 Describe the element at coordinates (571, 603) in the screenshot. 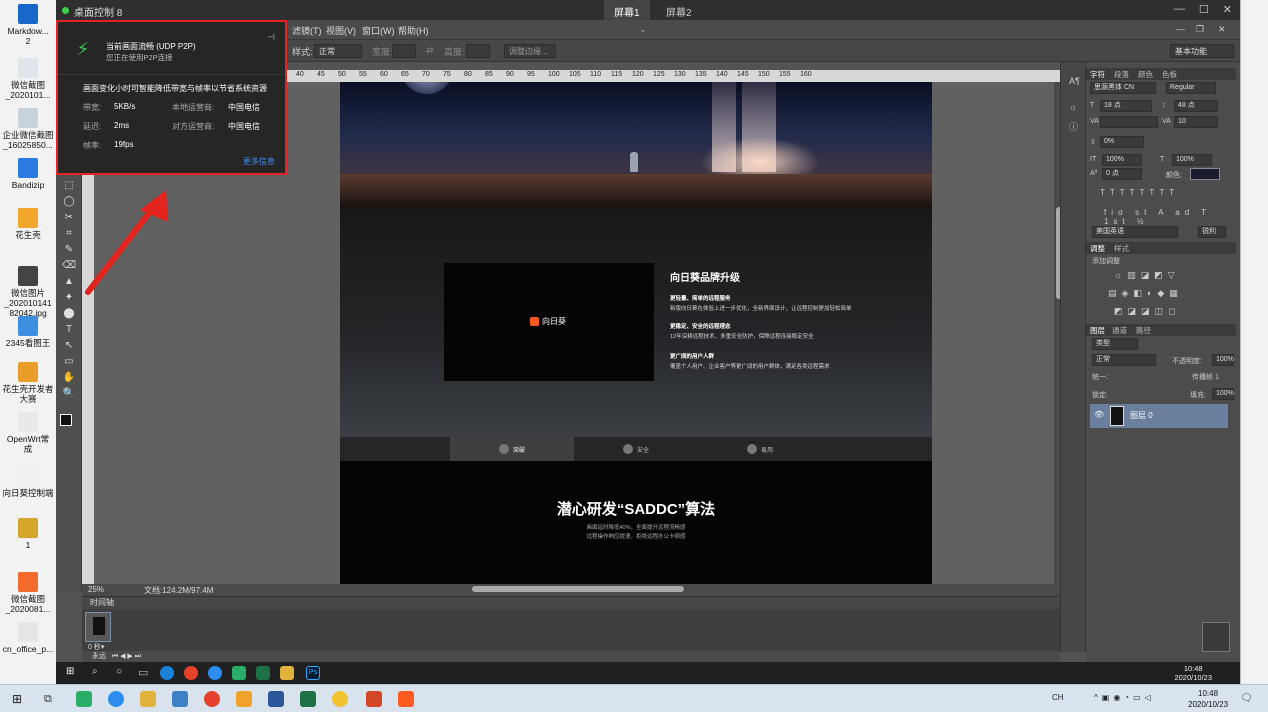

I see `timeline-header: 时间轴` at that location.